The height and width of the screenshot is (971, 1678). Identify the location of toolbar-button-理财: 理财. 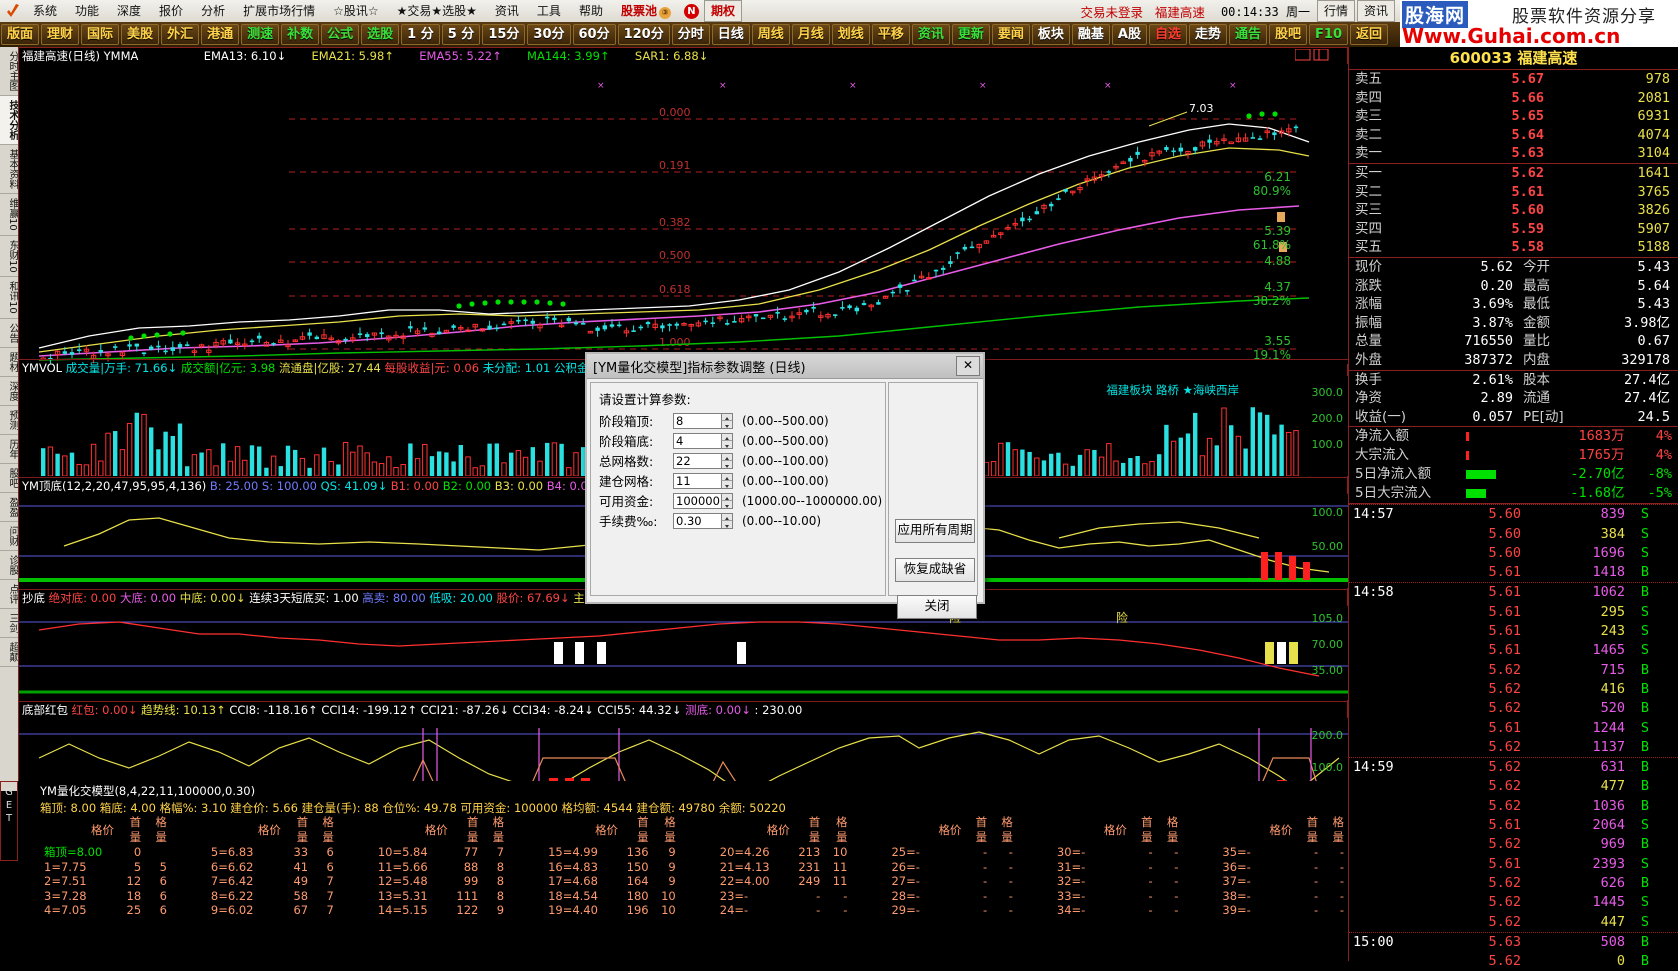
(60, 34).